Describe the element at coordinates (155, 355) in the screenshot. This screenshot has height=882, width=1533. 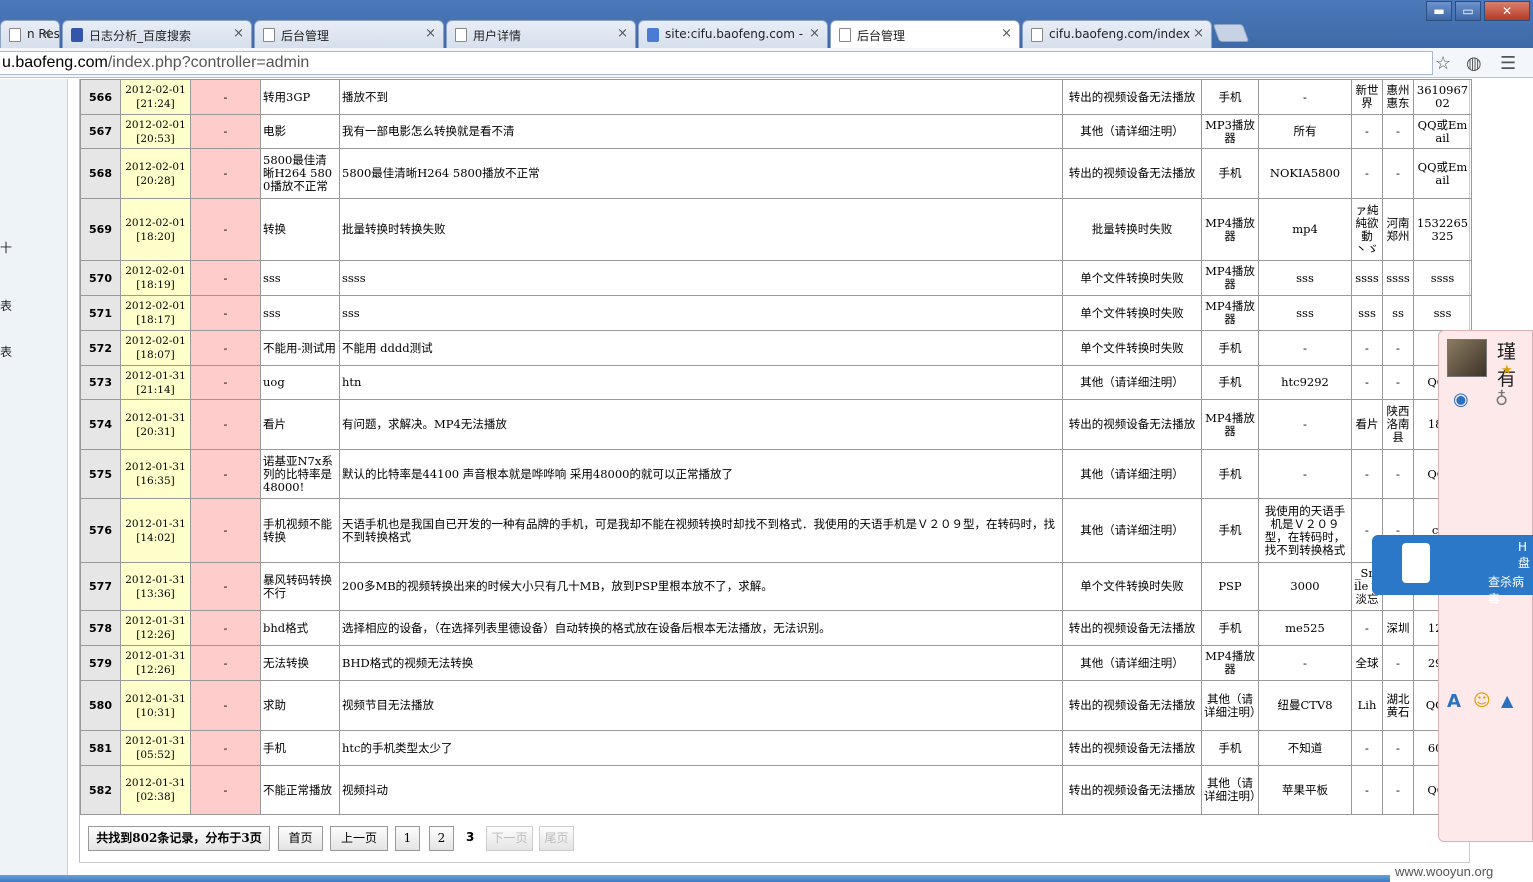
I see `row-date-time: [18:07]` at that location.